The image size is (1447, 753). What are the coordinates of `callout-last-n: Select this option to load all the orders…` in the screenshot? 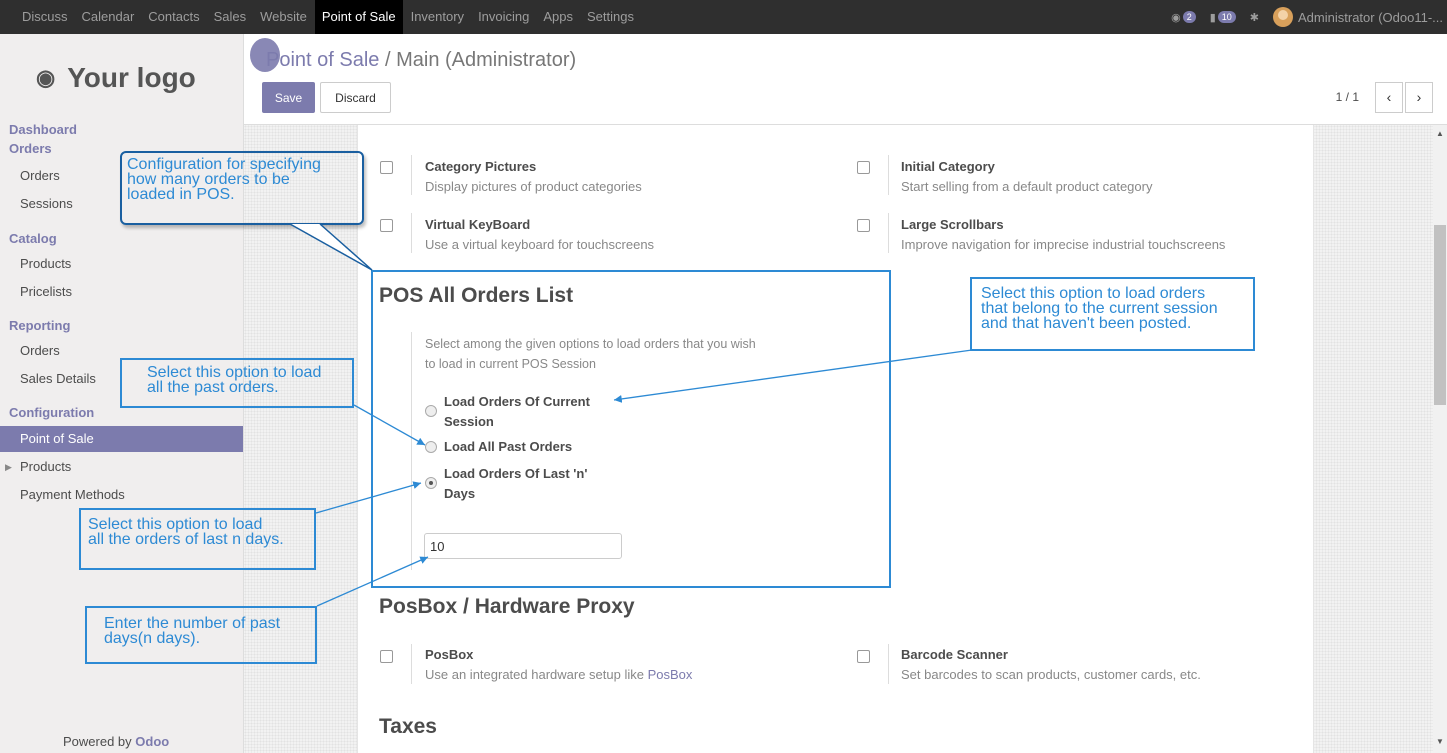 It's located at (197, 539).